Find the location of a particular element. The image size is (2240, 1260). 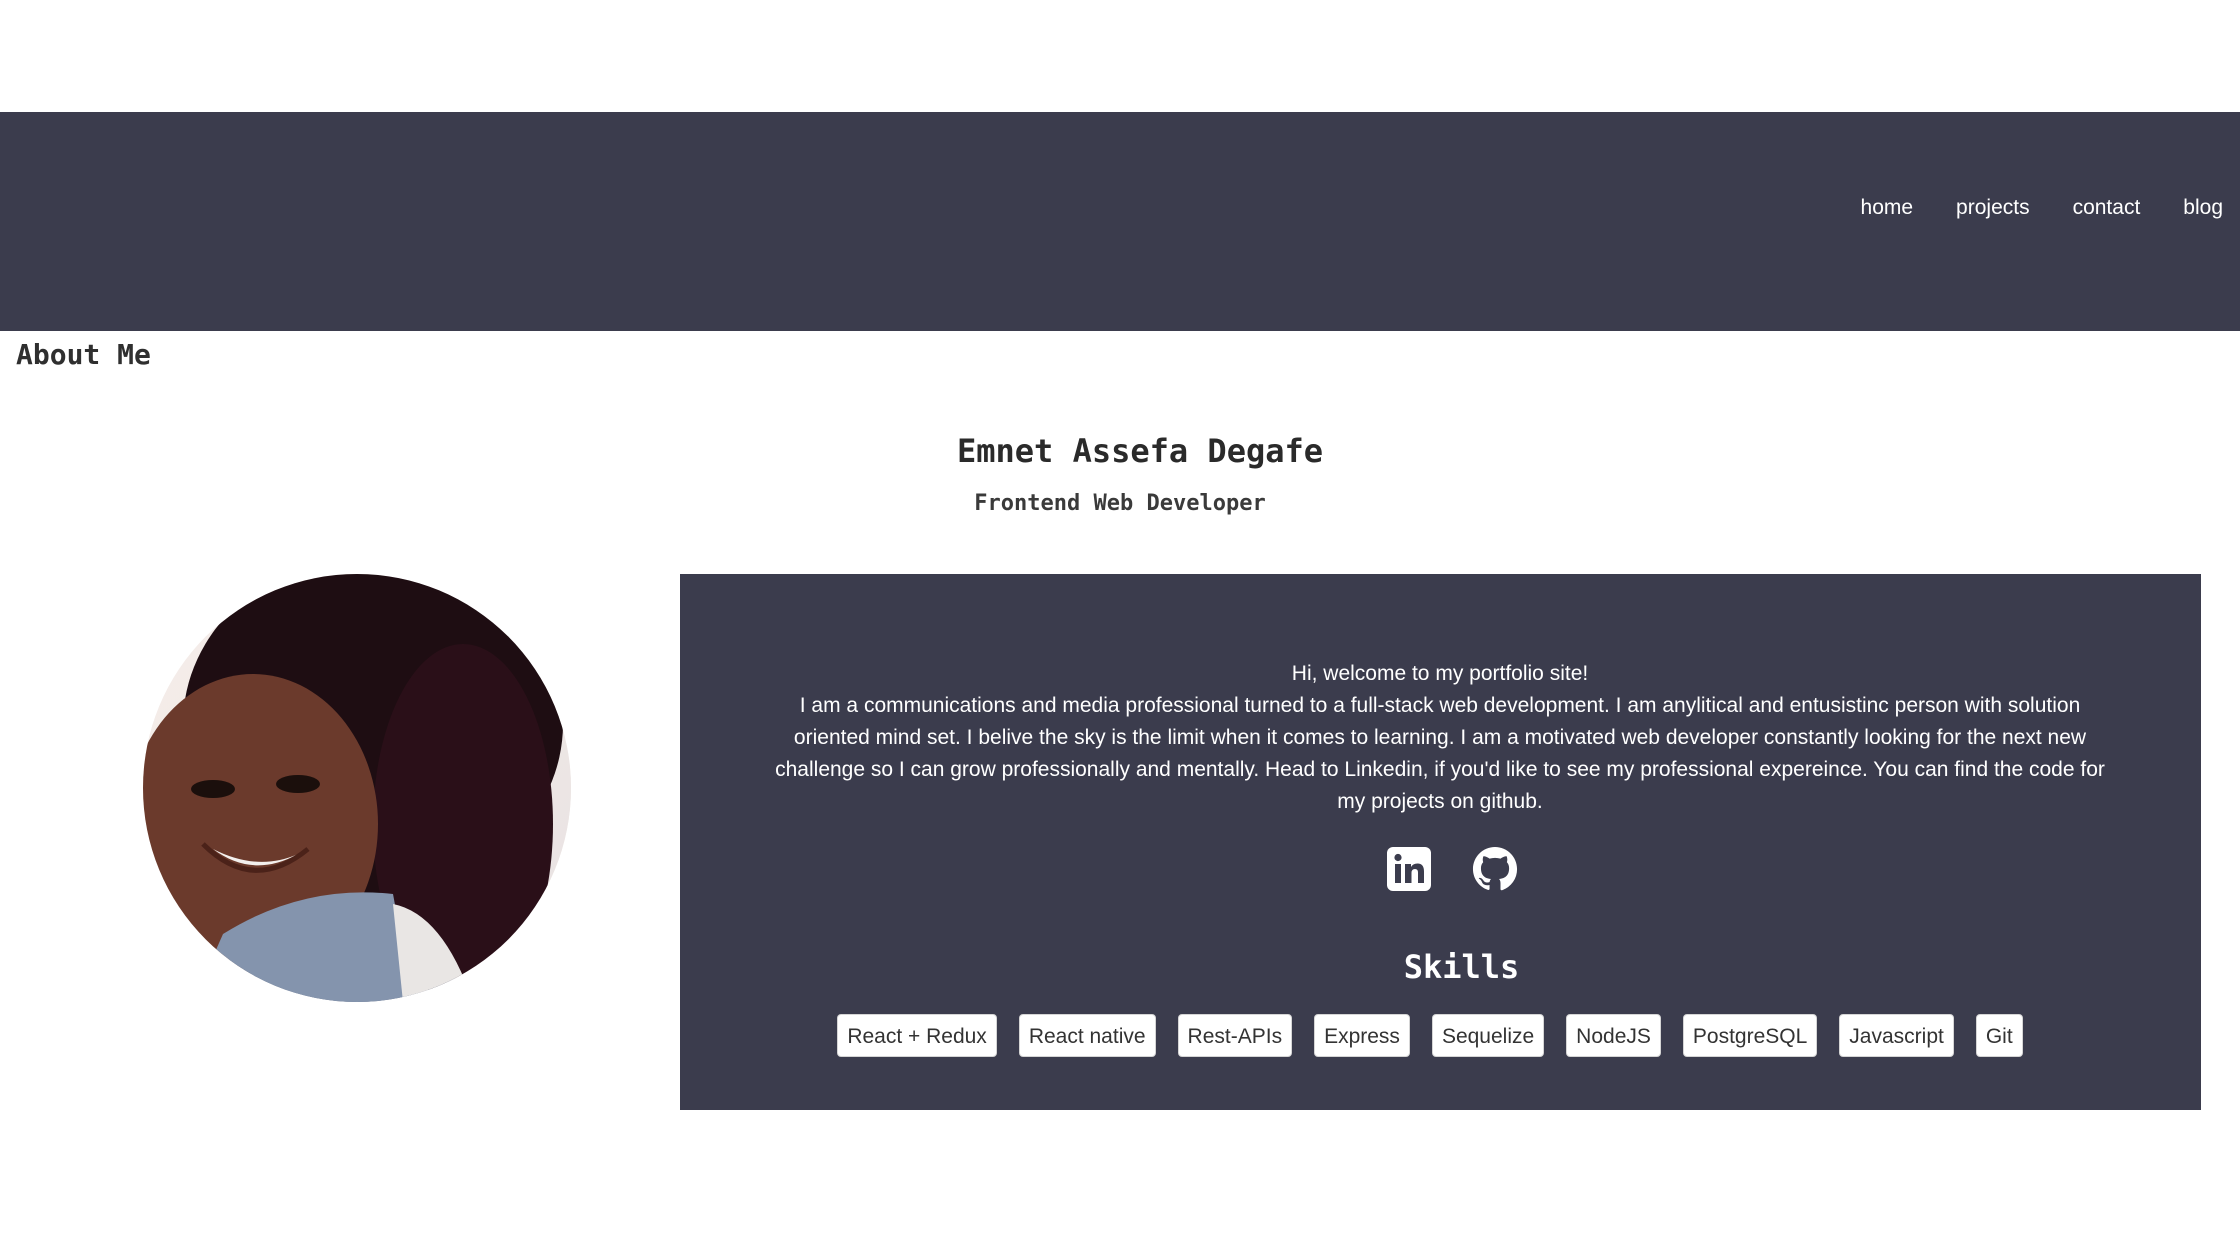

skills-title: Skills is located at coordinates (1461, 967).